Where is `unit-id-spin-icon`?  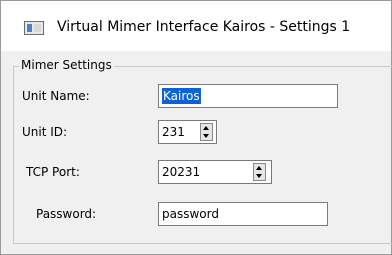
unit-id-spin-icon is located at coordinates (206, 132).